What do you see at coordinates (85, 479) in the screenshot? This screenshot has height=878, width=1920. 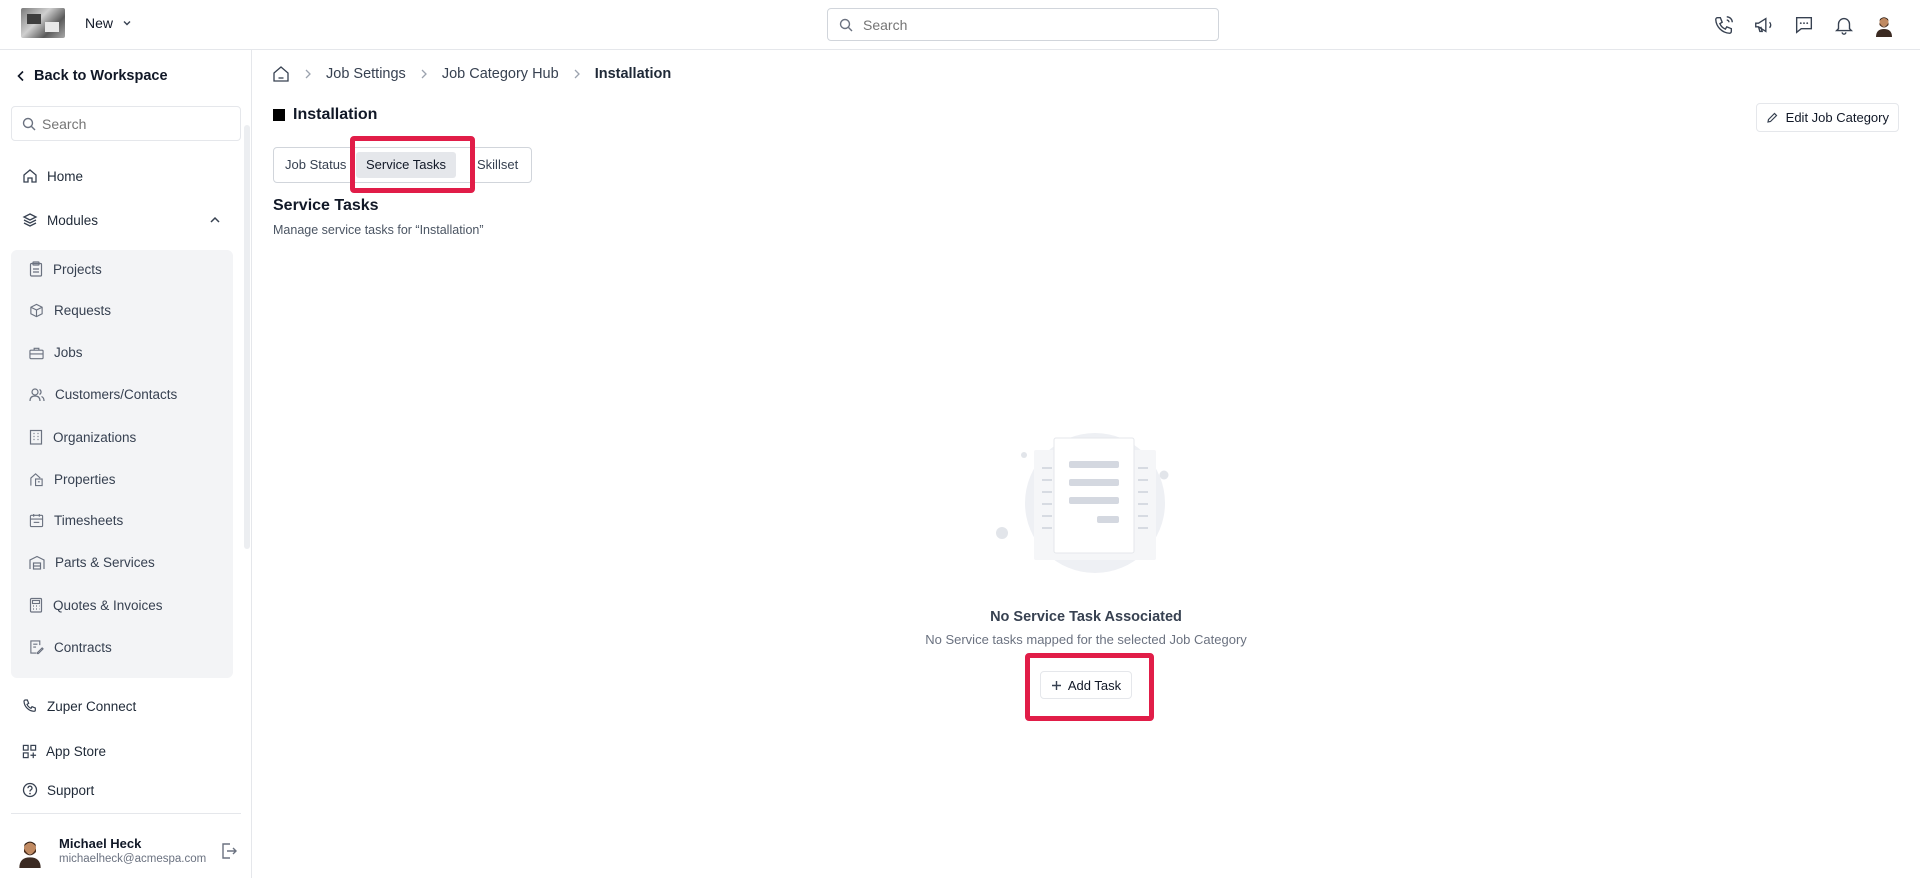 I see `sidebar-item-label: Properties` at bounding box center [85, 479].